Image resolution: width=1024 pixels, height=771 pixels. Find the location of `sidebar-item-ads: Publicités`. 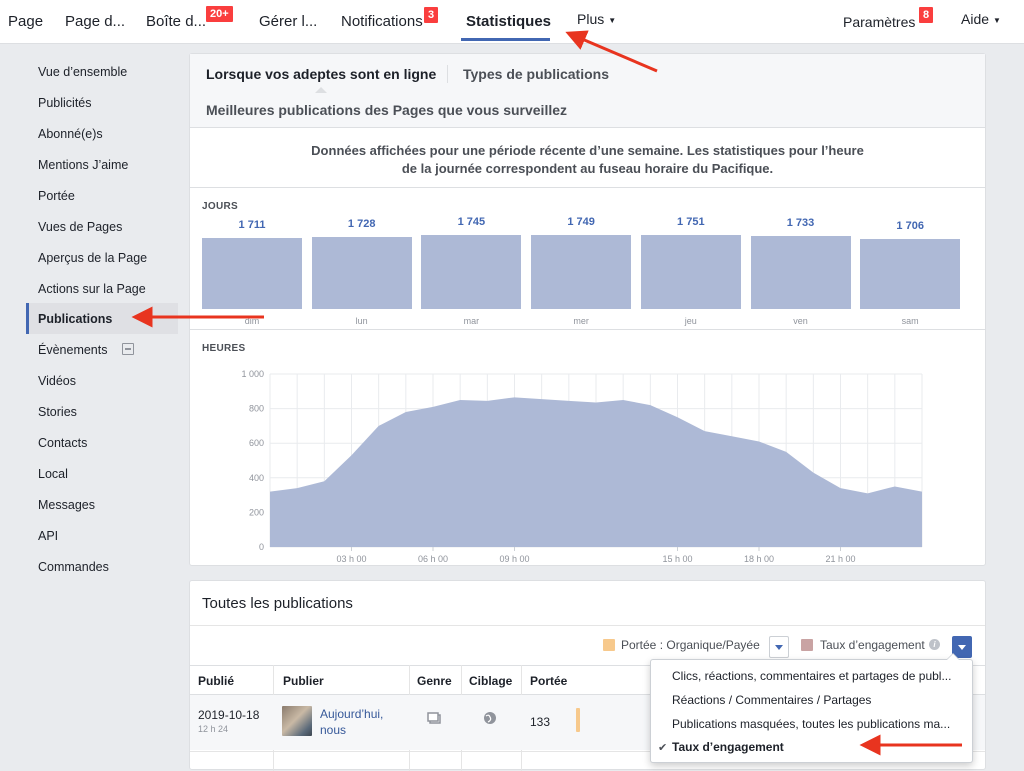

sidebar-item-ads: Publicités is located at coordinates (102, 102).